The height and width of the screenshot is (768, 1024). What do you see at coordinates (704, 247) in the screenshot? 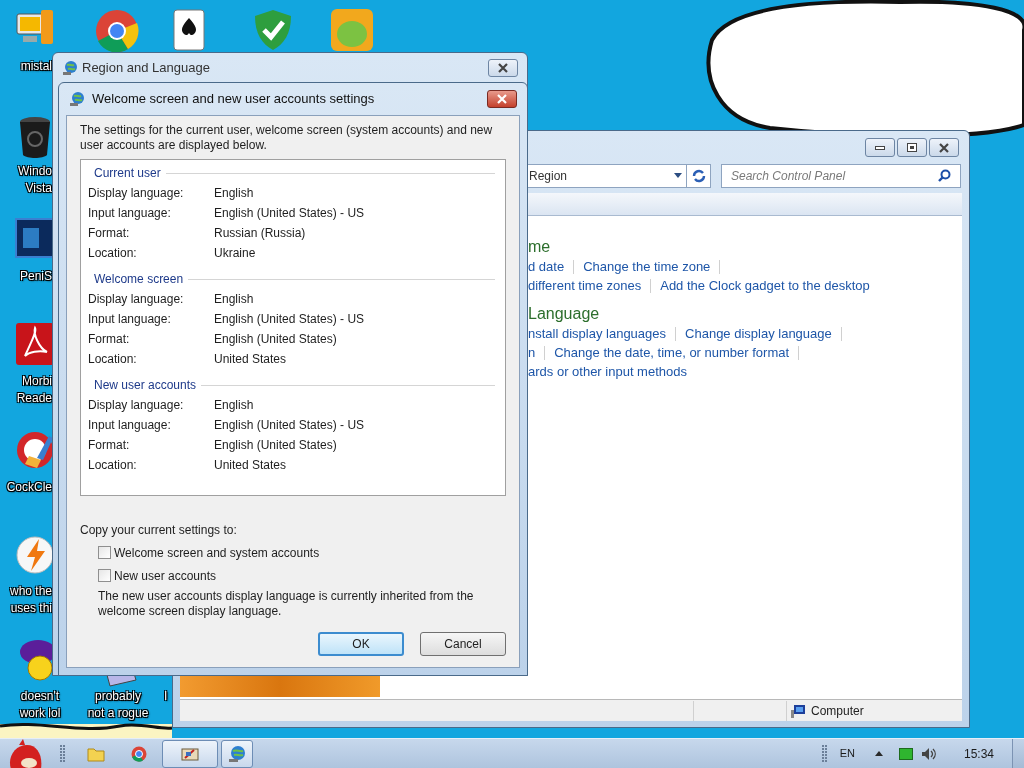
I see `category-heading: me` at bounding box center [704, 247].